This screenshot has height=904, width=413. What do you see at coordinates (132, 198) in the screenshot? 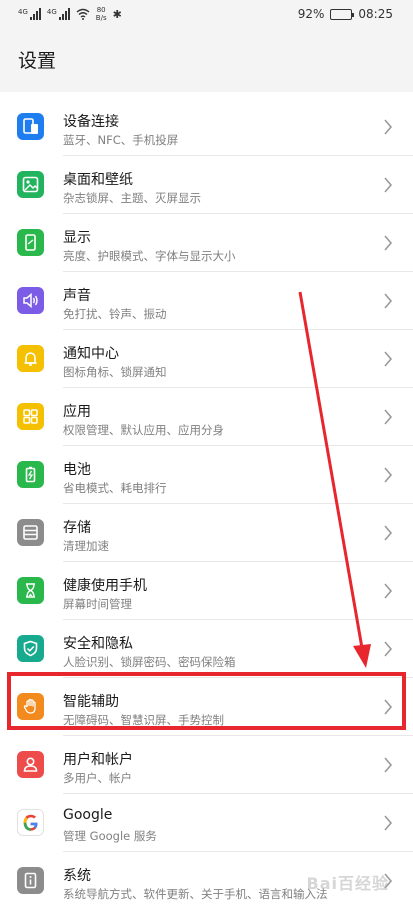
I see `settings-row-subtitle: 杂志锁屏、主题、灭屏显示` at bounding box center [132, 198].